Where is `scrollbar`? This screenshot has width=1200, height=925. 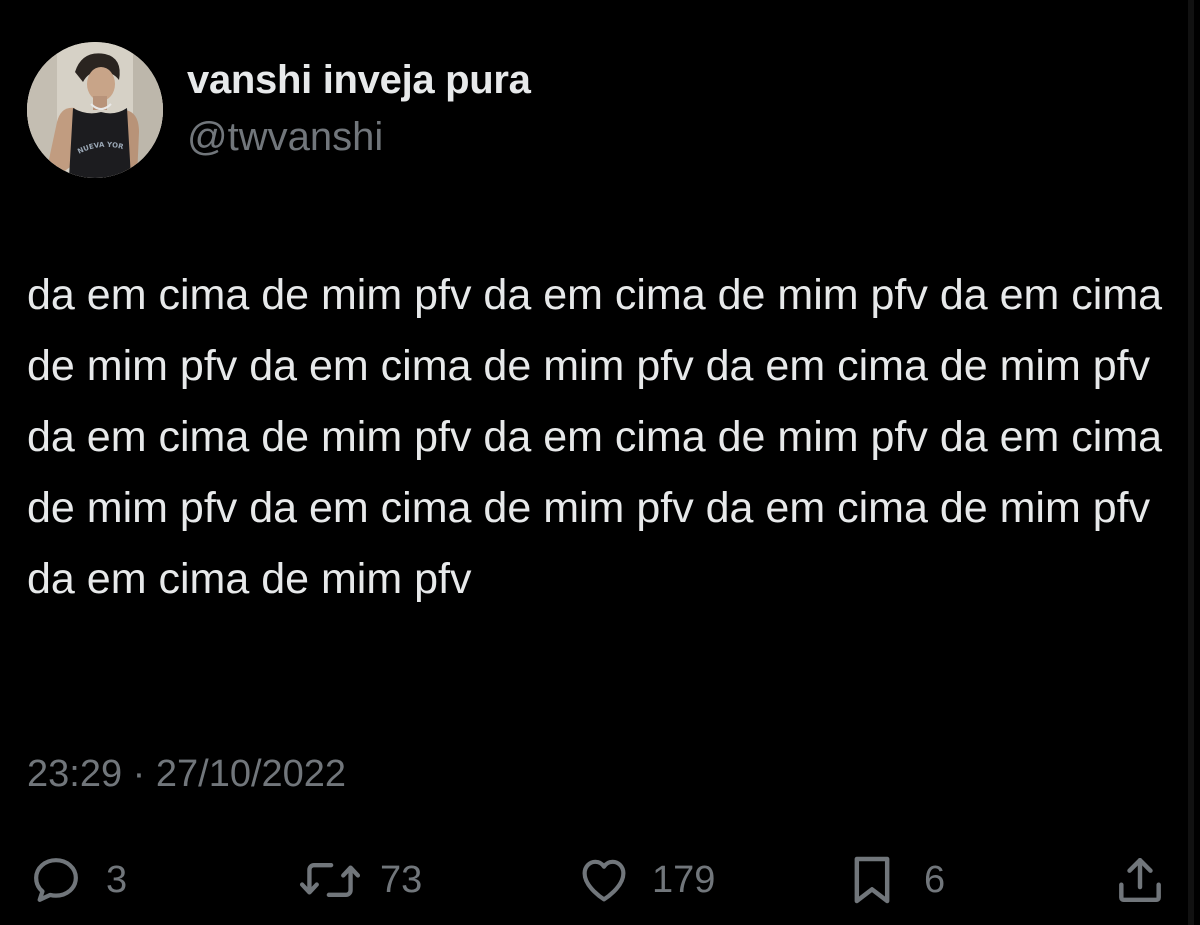
scrollbar is located at coordinates (1191, 462).